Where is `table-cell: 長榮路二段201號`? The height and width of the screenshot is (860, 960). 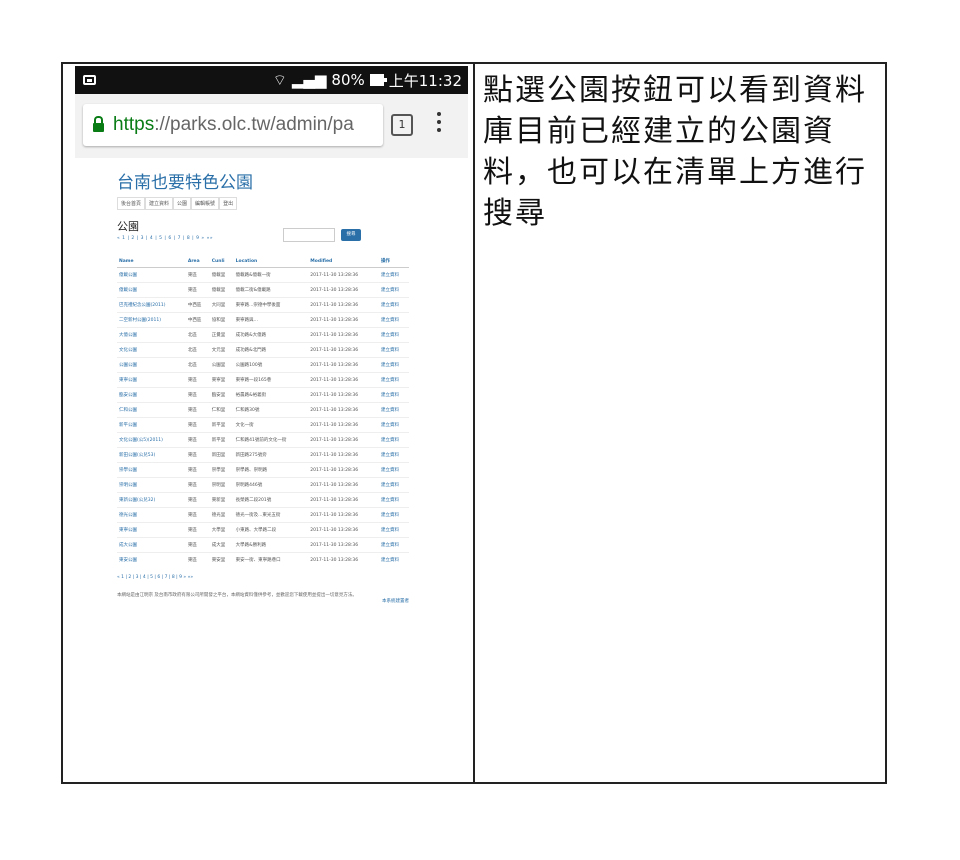
table-cell: 長榮路二段201號 is located at coordinates (271, 500).